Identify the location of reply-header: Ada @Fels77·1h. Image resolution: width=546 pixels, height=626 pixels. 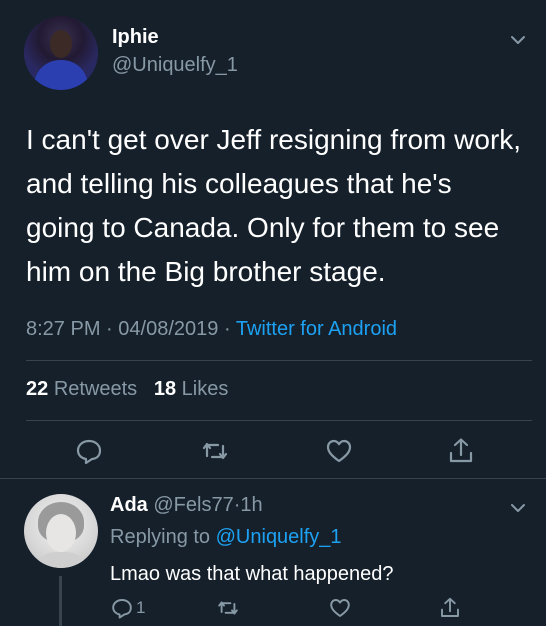
(186, 505).